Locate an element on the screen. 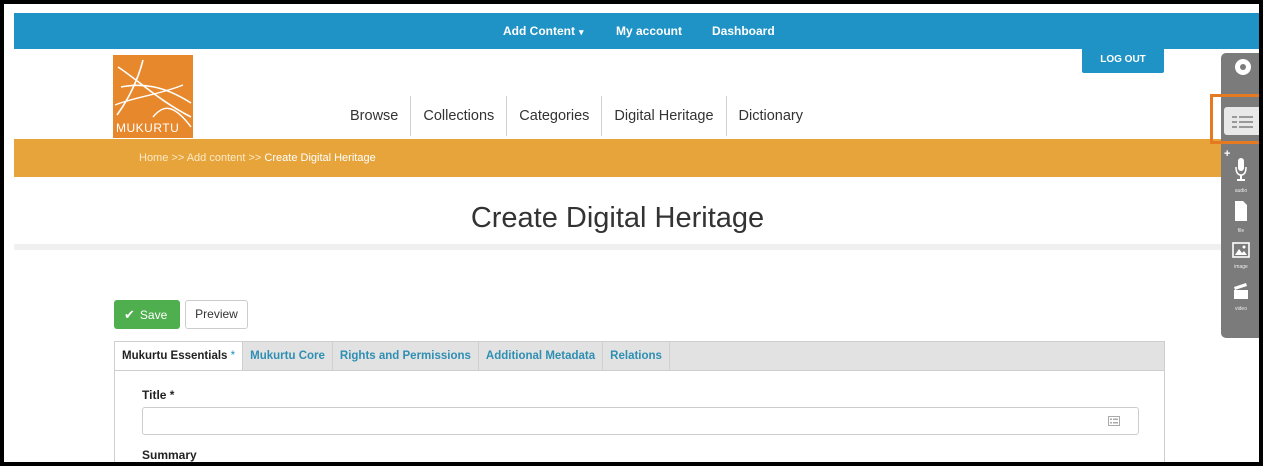 The height and width of the screenshot is (466, 1263). gear-icon is located at coordinates (1243, 67).